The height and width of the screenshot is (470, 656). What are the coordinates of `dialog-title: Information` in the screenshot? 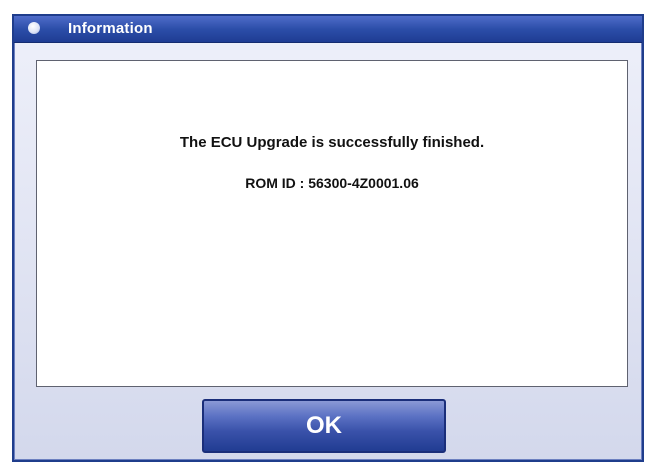 It's located at (110, 28).